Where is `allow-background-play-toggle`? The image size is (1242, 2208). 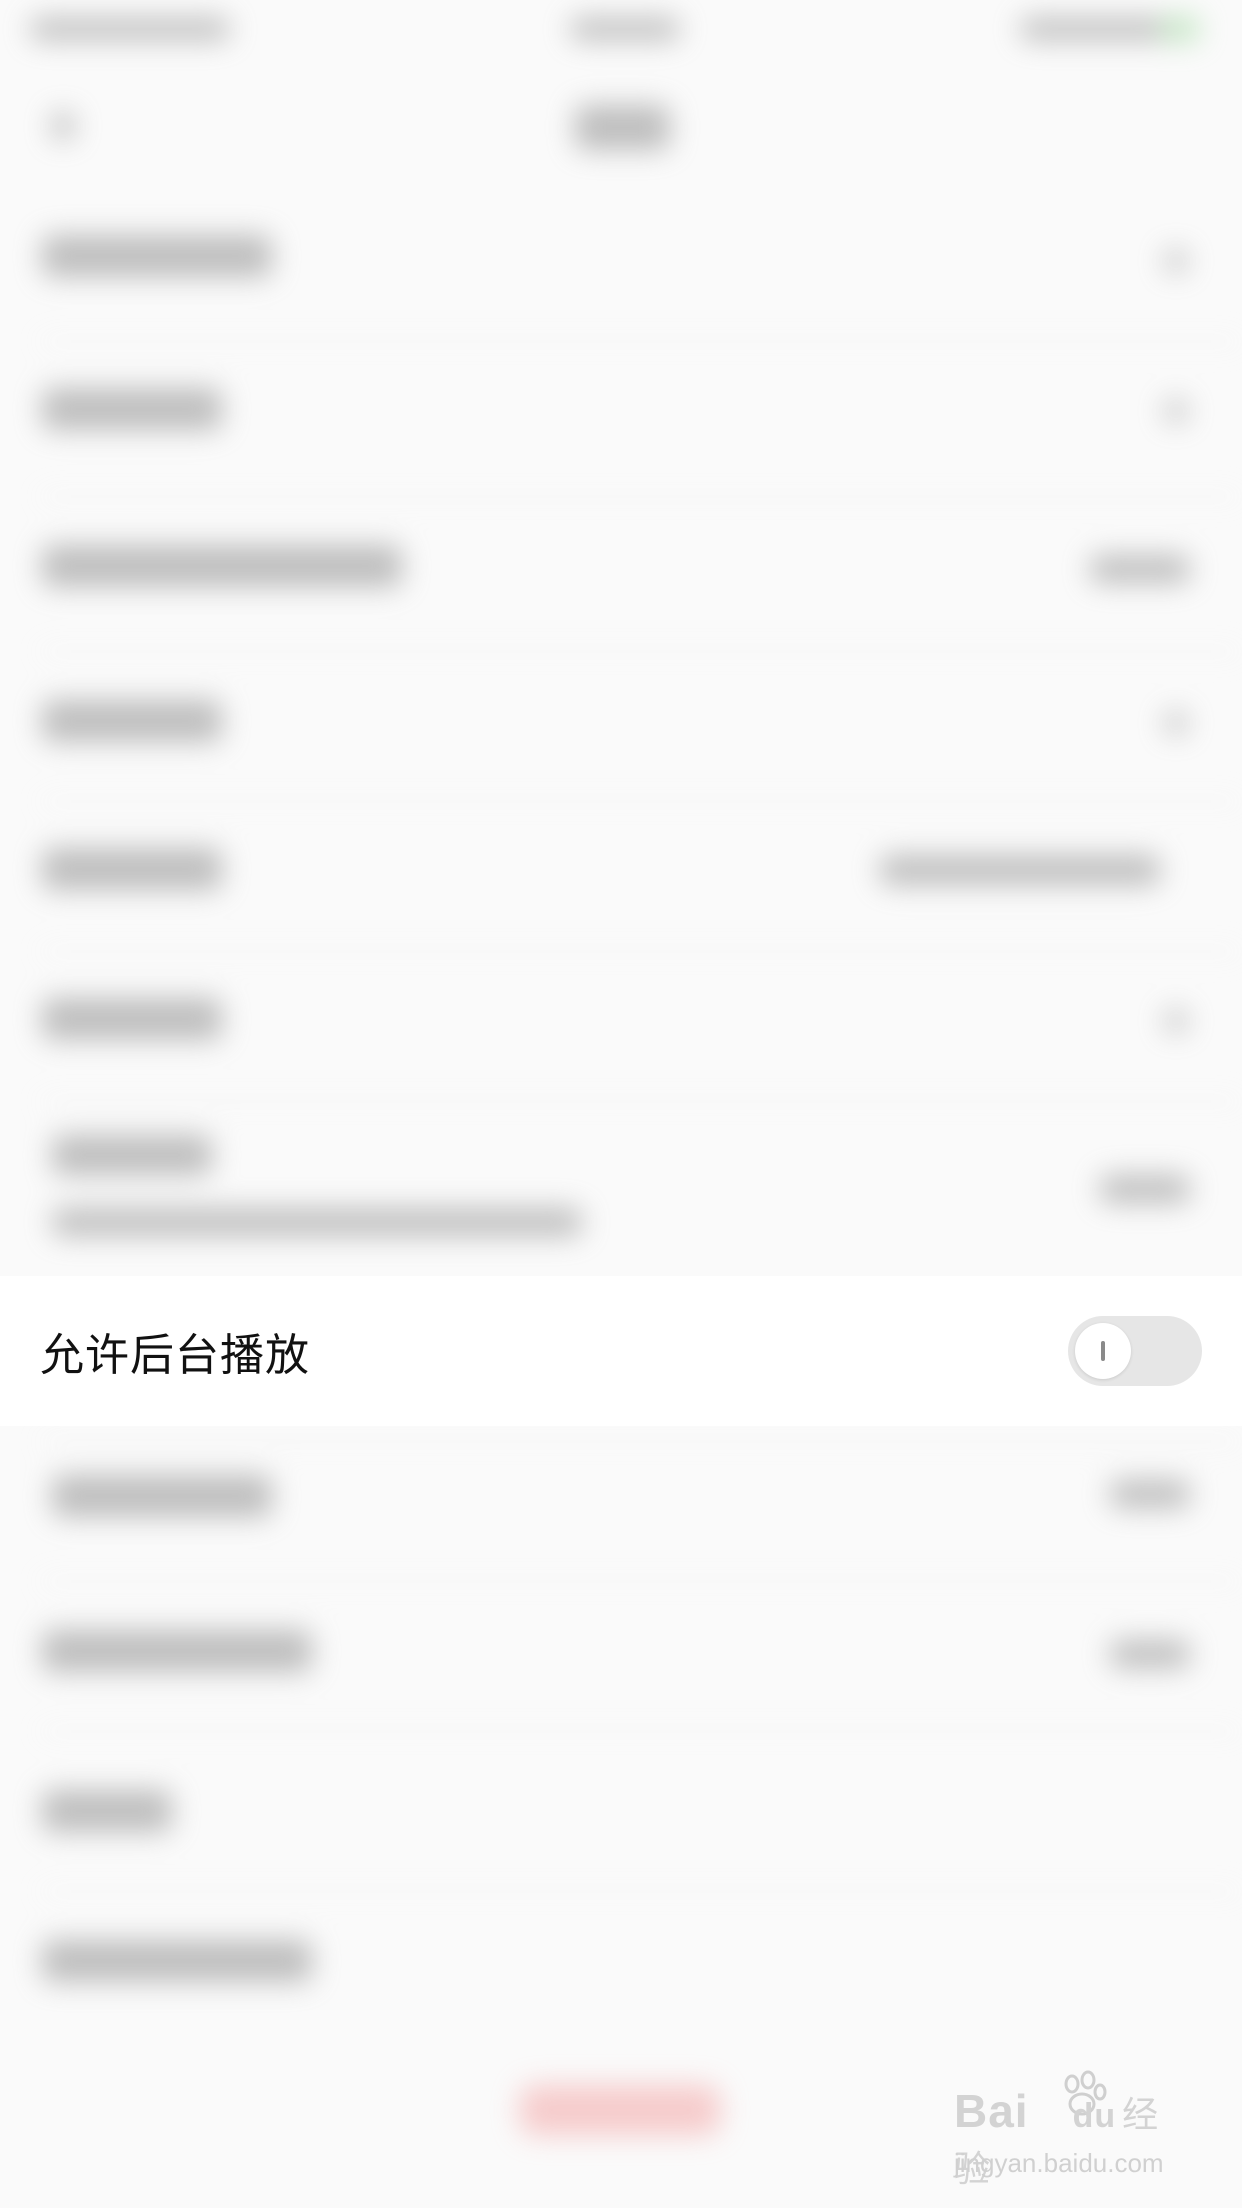 allow-background-play-toggle is located at coordinates (1135, 1351).